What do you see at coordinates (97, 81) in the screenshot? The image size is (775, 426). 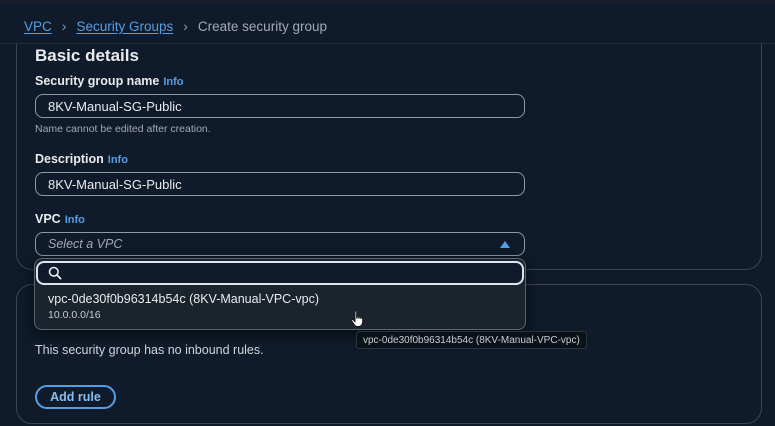 I see `label-text: Security group name` at bounding box center [97, 81].